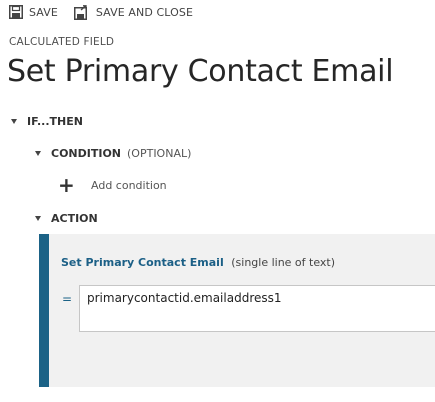 This screenshot has height=402, width=435. What do you see at coordinates (257, 308) in the screenshot?
I see `formula-input: primarycontactid.emailaddress1` at bounding box center [257, 308].